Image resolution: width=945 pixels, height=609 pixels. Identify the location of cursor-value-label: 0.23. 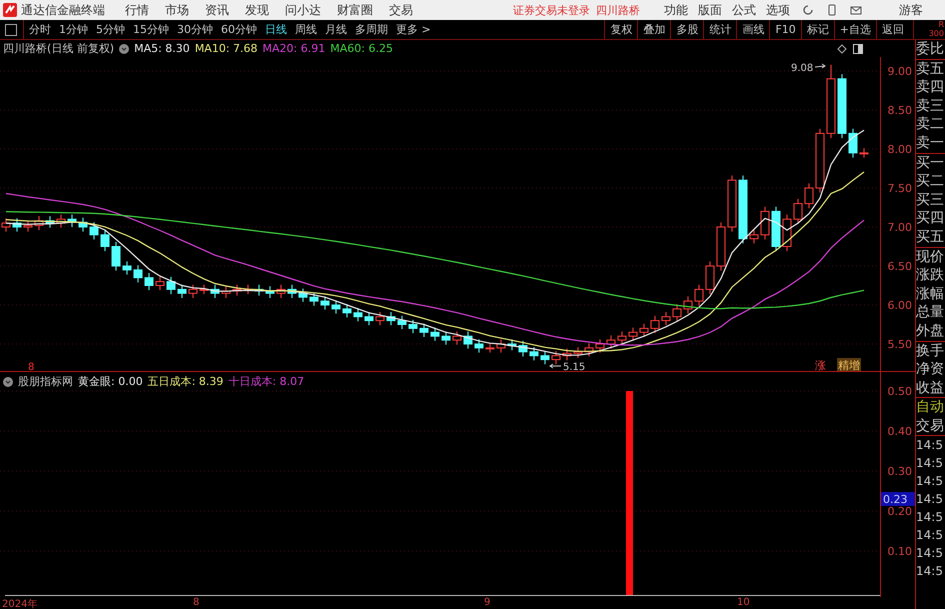
(898, 499).